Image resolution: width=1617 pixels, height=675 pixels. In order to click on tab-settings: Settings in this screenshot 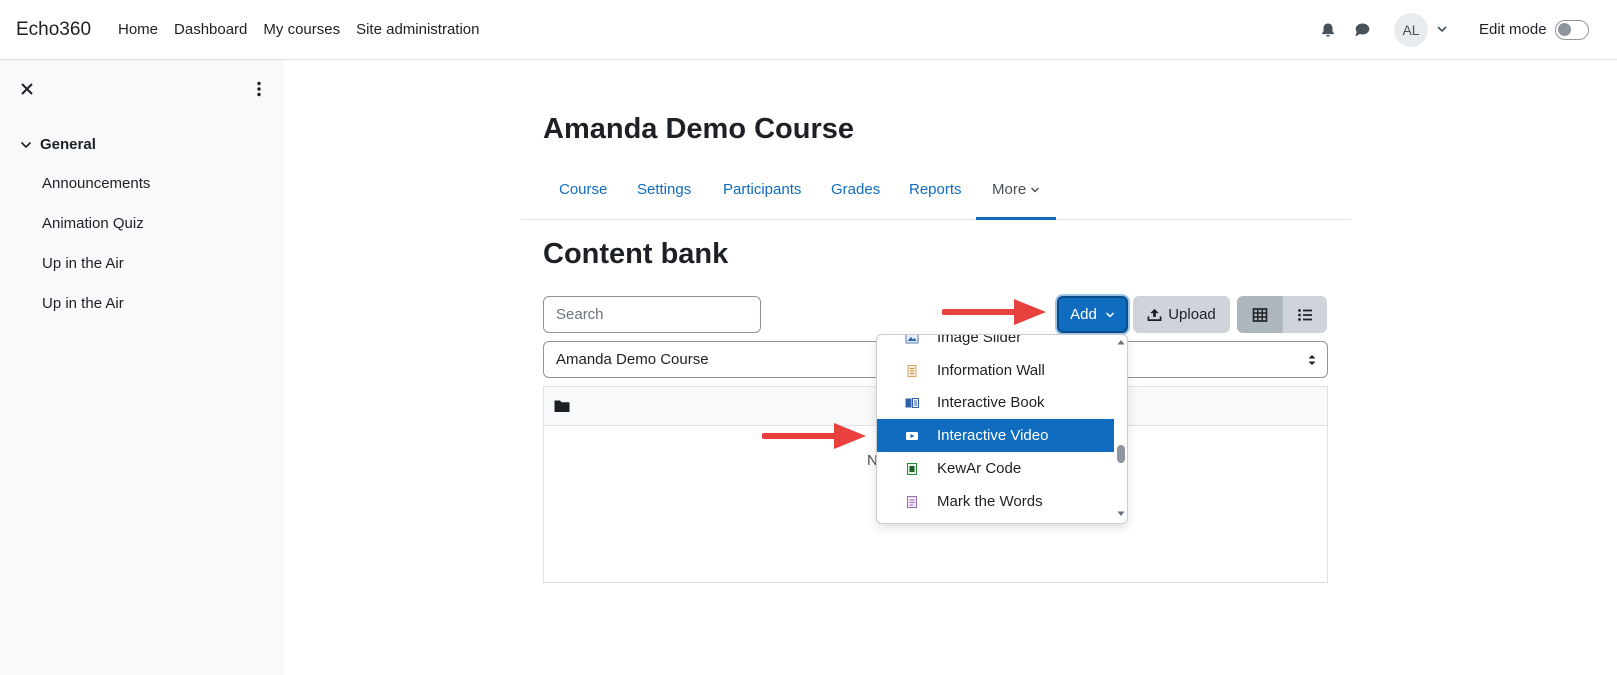, I will do `click(664, 189)`.